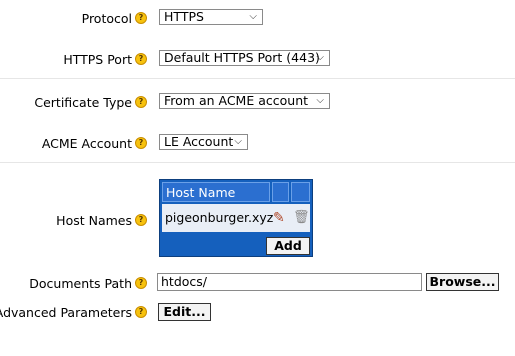 The width and height of the screenshot is (515, 356). I want to click on acme-account-select-value: LE Account, so click(199, 141).